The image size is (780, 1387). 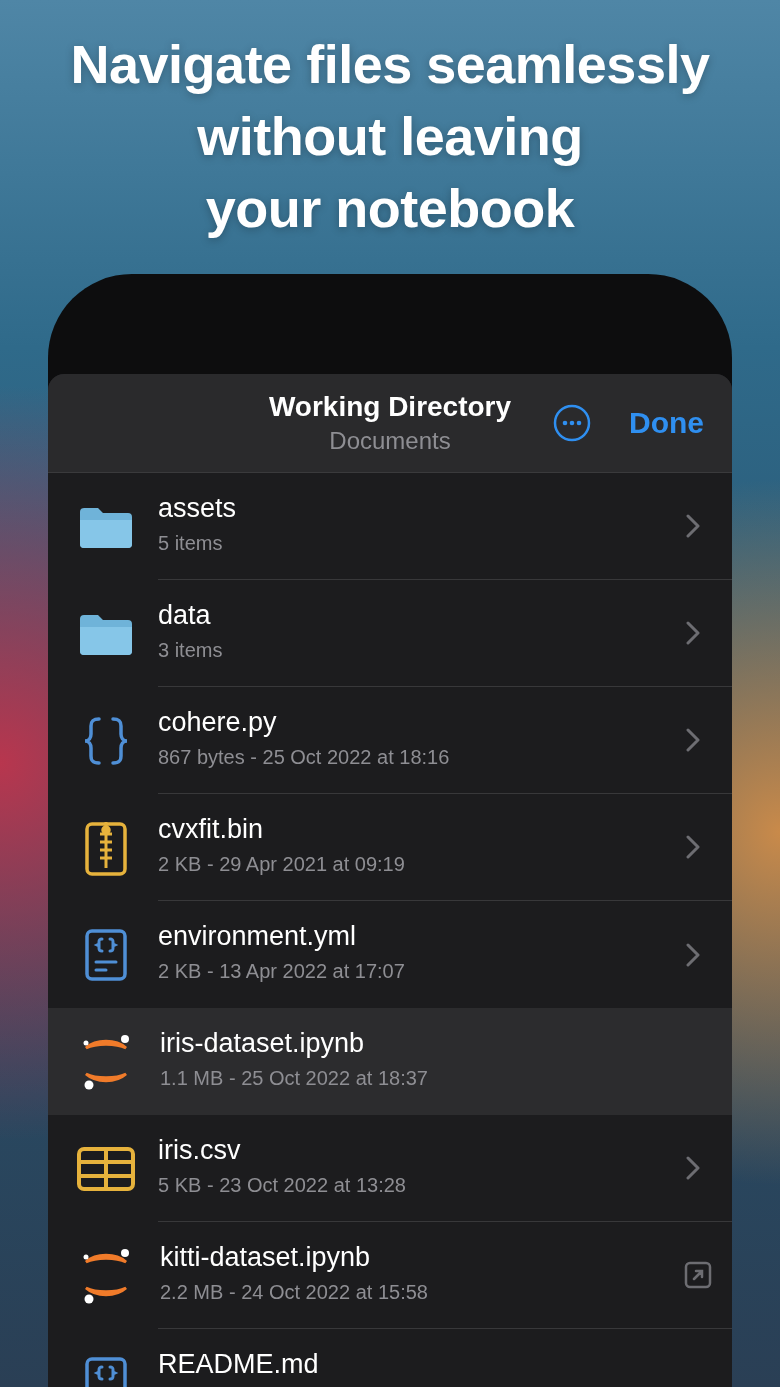 I want to click on file-row: iris-dataset.ipynb 1.1 MB - 25 Oct 2022 at 18:37, so click(x=390, y=1061).